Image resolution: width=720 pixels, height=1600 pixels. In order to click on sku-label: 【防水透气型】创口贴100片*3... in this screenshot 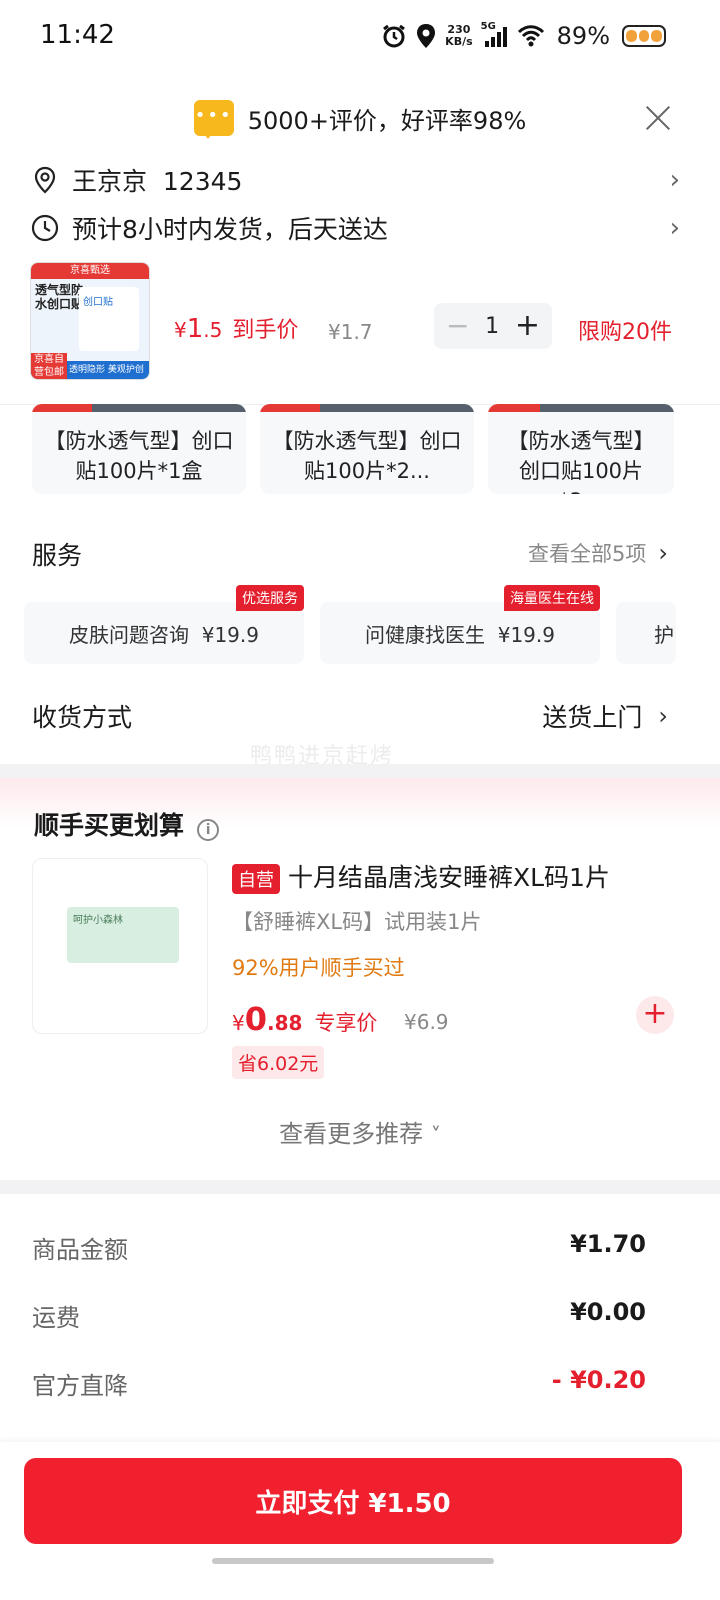, I will do `click(581, 453)`.